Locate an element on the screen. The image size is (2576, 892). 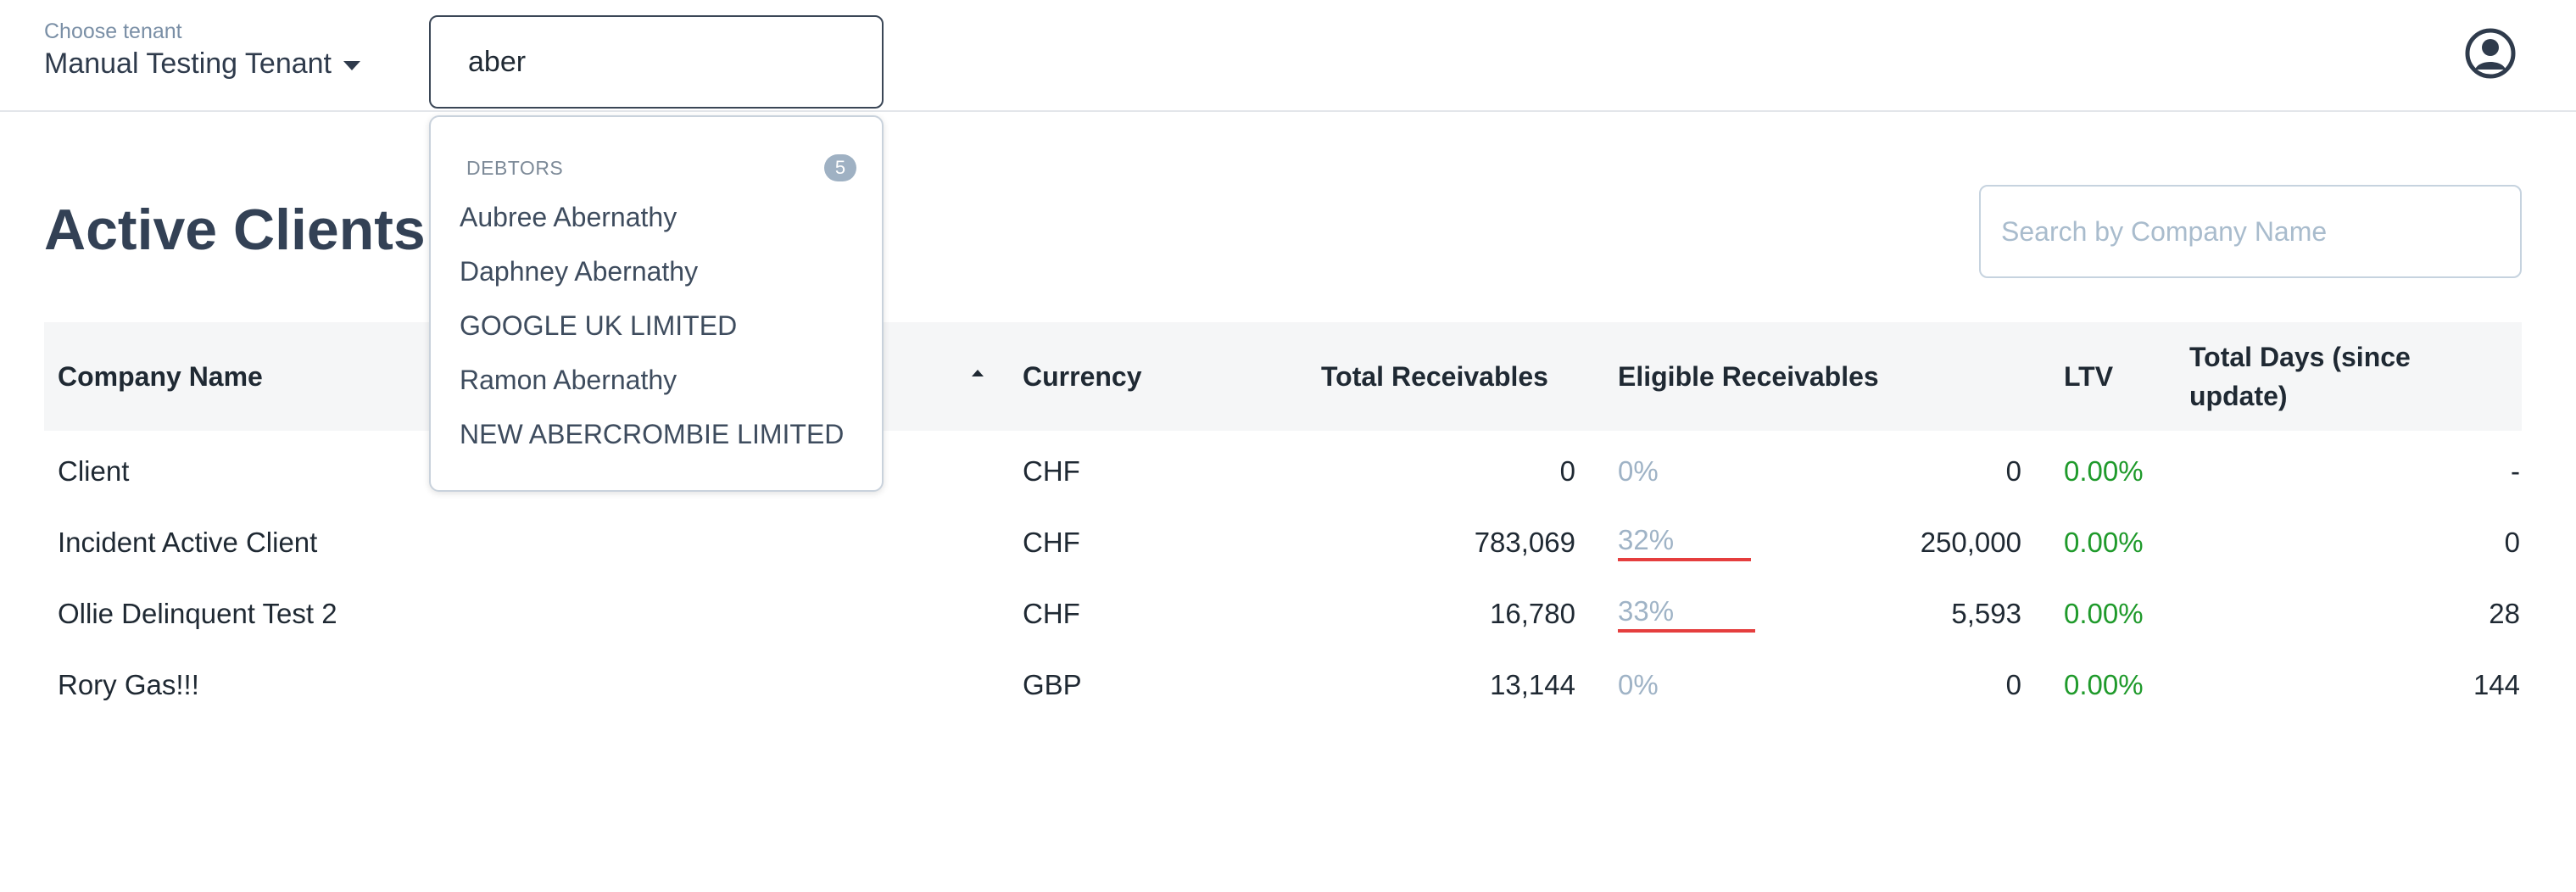
caret-down-icon is located at coordinates (351, 65).